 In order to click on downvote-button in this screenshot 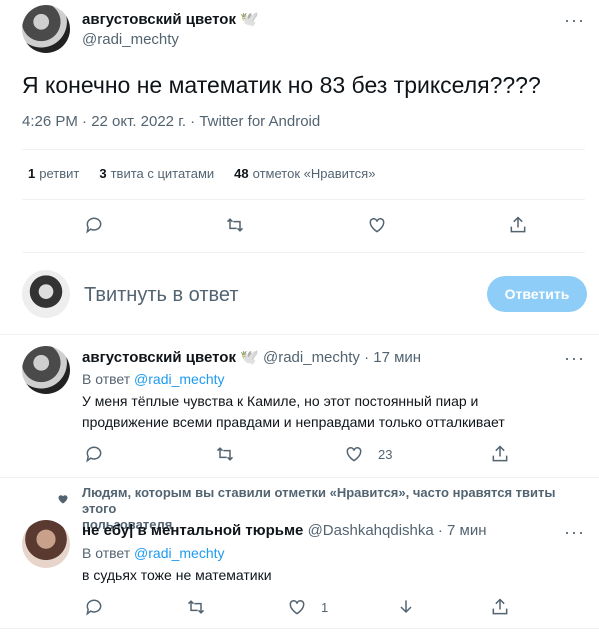, I will do `click(406, 607)`.